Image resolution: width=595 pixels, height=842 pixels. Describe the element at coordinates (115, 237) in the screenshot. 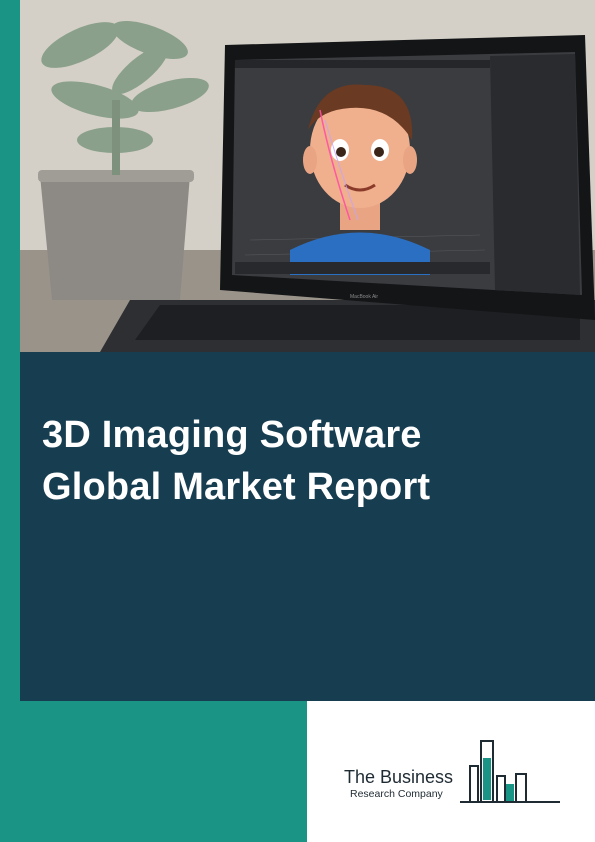

I see `plant-pot` at that location.